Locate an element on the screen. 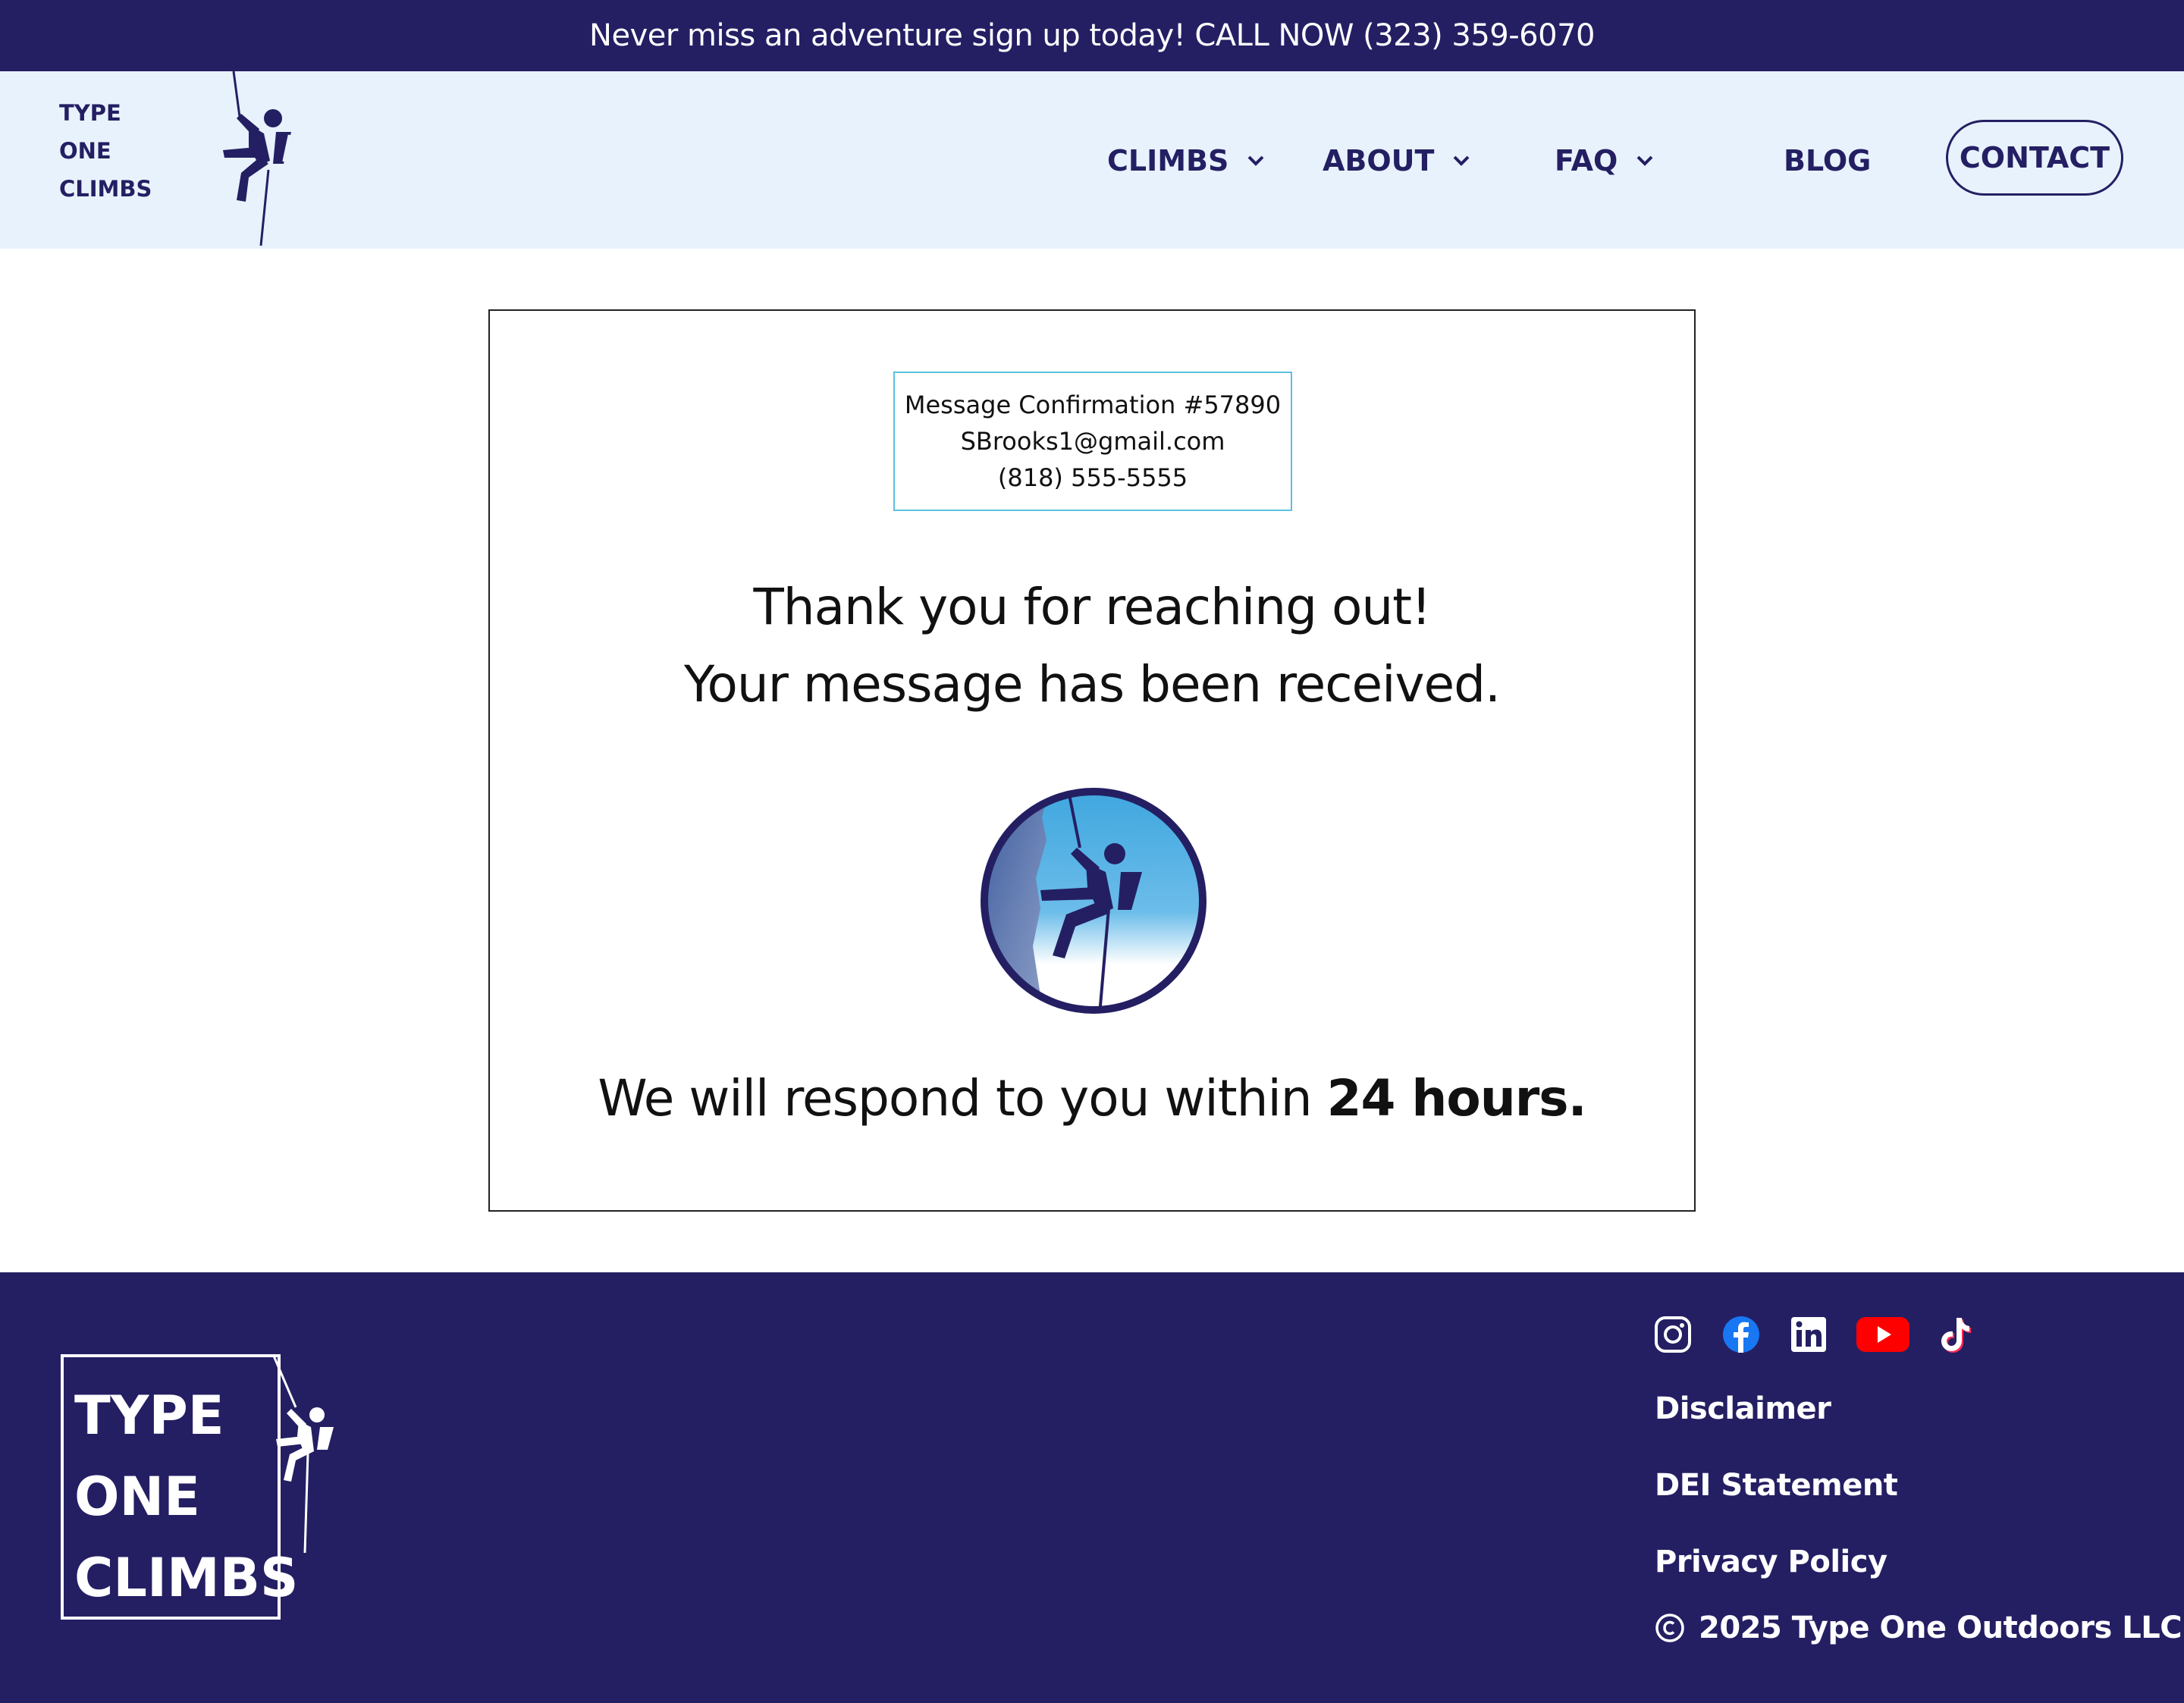  footer-links: Disclaimer DEI Statement Privacy Policy is located at coordinates (1776, 1501).